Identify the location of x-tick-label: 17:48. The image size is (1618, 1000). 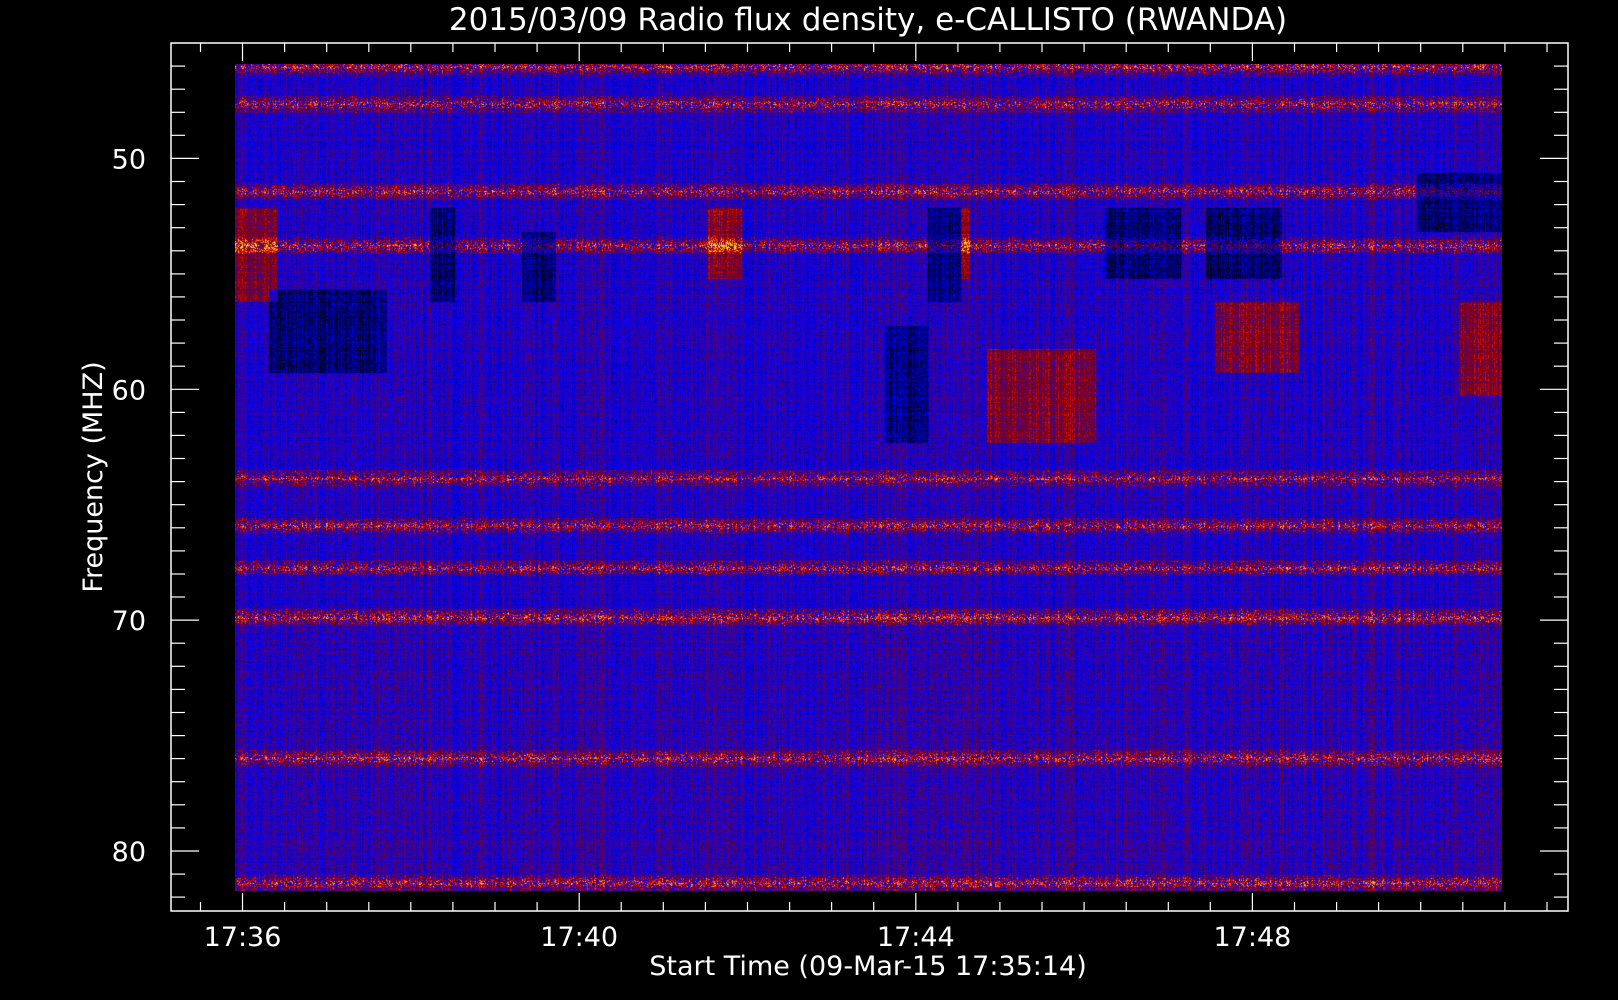
(1252, 937).